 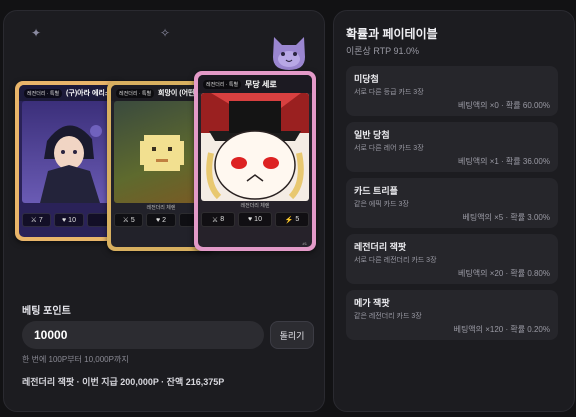 I want to click on health-value: 2, so click(x=164, y=220).